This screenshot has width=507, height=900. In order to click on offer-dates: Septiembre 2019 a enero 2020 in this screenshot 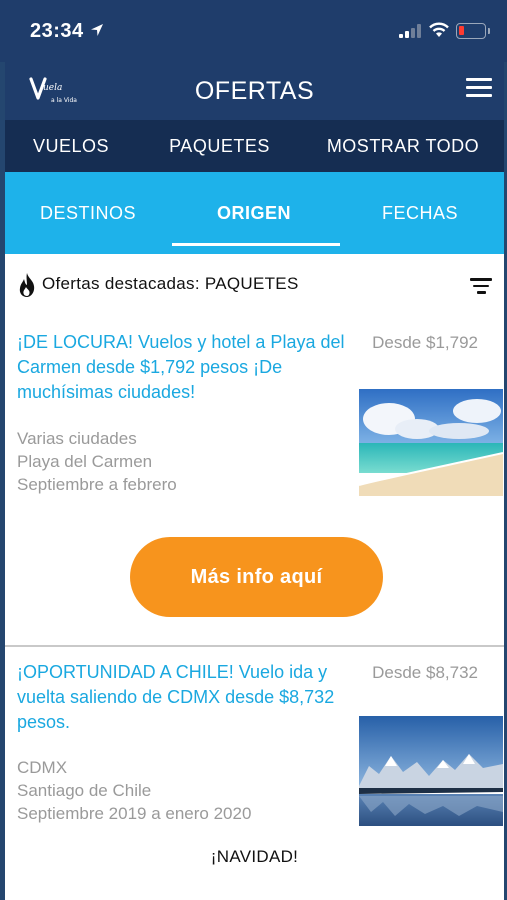, I will do `click(134, 813)`.